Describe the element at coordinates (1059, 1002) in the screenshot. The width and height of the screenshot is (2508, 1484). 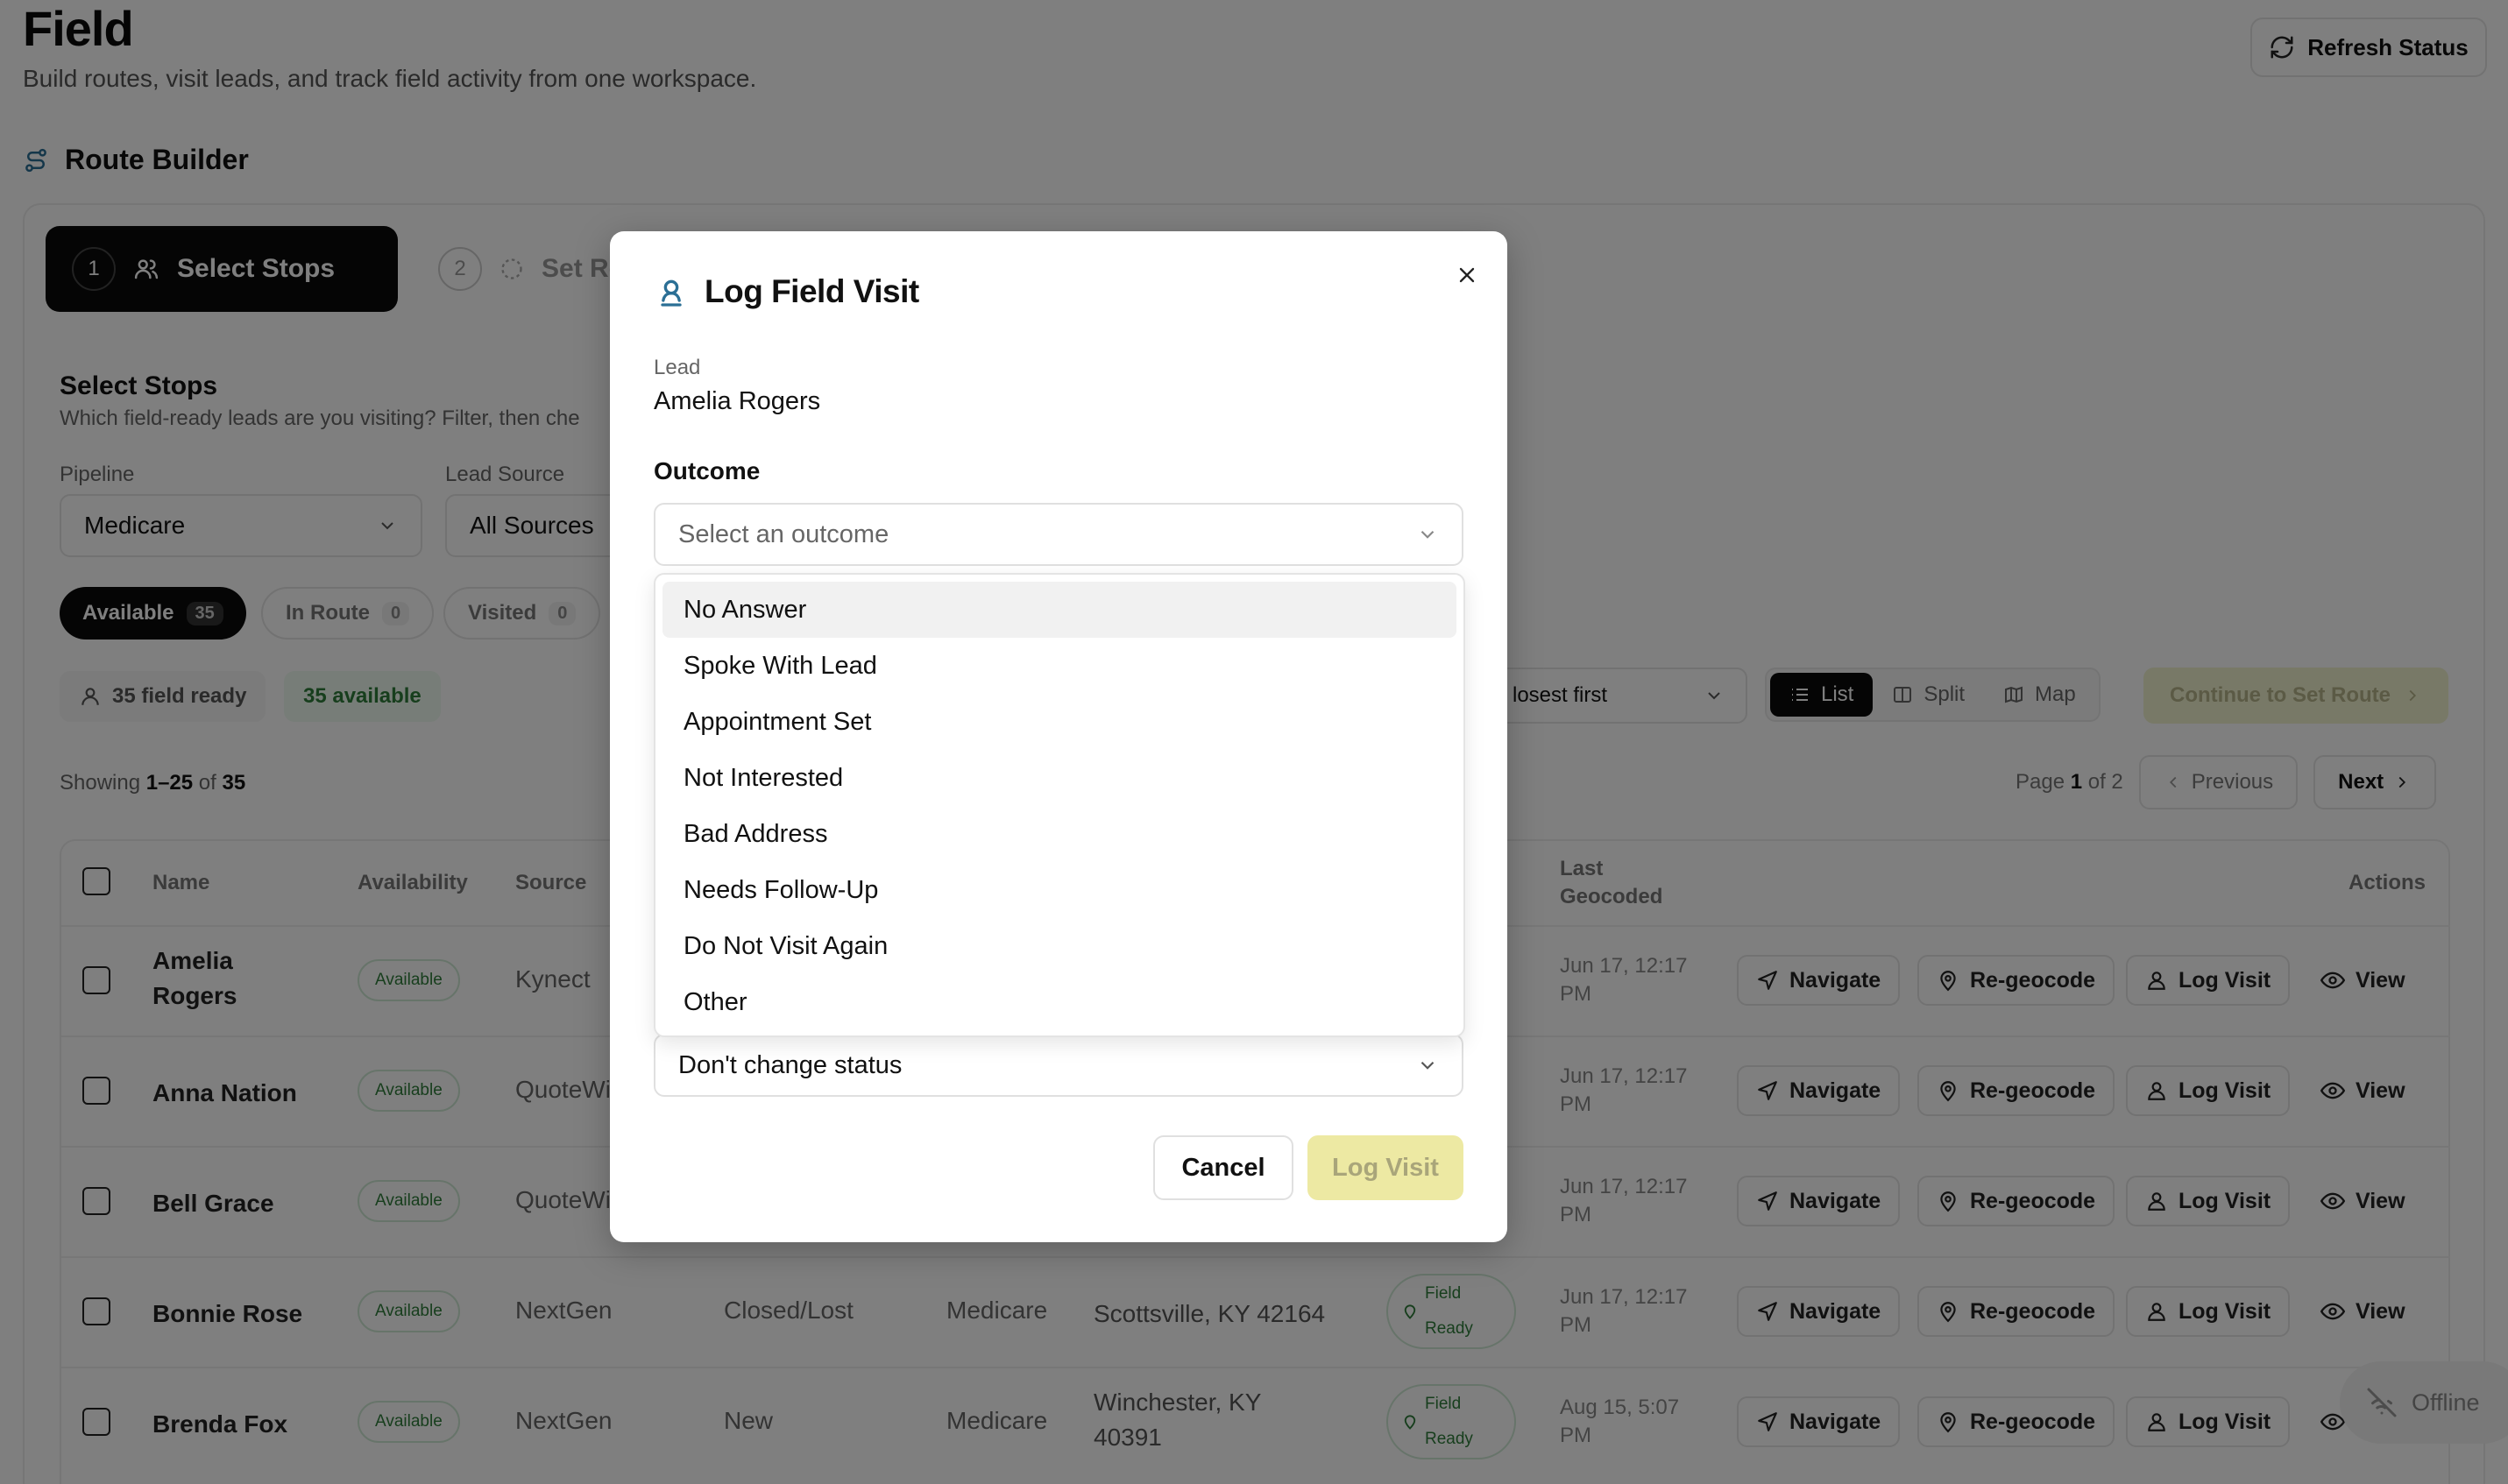
I see `outcome-option: Other` at that location.